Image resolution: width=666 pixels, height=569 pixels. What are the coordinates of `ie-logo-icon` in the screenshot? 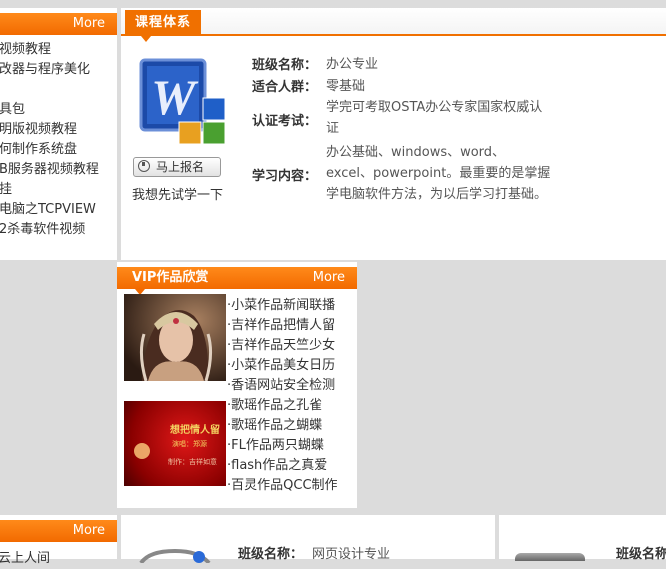 It's located at (175, 558).